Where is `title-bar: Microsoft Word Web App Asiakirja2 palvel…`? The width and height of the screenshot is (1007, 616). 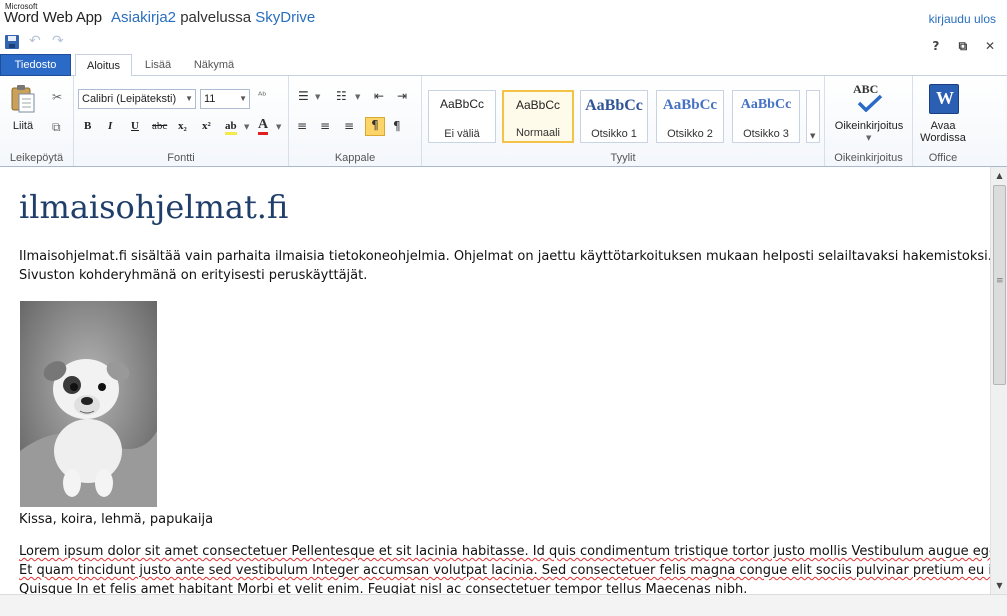 title-bar: Microsoft Word Web App Asiakirja2 palvel… is located at coordinates (503, 17).